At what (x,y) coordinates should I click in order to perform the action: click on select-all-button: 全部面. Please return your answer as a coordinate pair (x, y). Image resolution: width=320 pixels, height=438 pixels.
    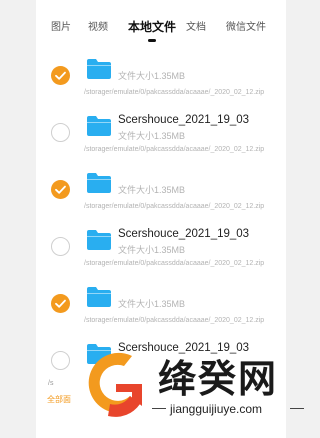
    Looking at the image, I should click on (59, 399).